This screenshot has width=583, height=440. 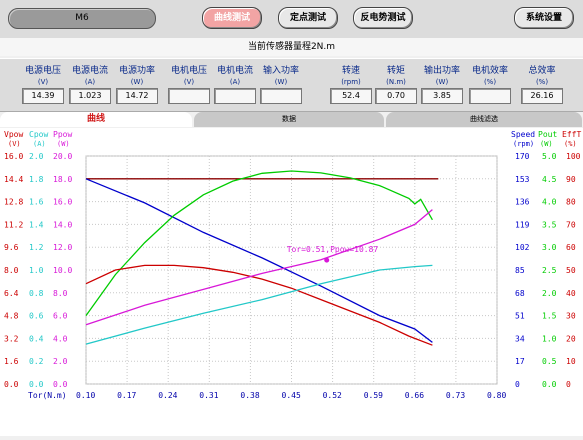 I want to click on field-torque: 转矩 (N.m) 0.70, so click(x=396, y=81).